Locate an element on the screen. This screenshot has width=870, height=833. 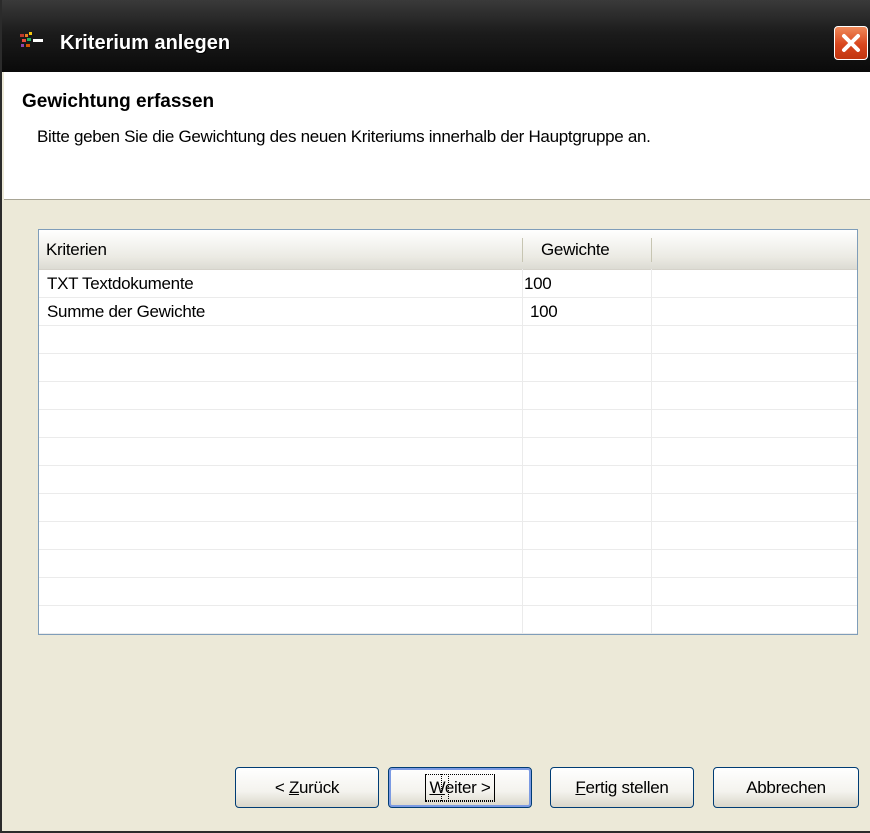
criterion-name: Summe der Gewichte is located at coordinates (126, 311).